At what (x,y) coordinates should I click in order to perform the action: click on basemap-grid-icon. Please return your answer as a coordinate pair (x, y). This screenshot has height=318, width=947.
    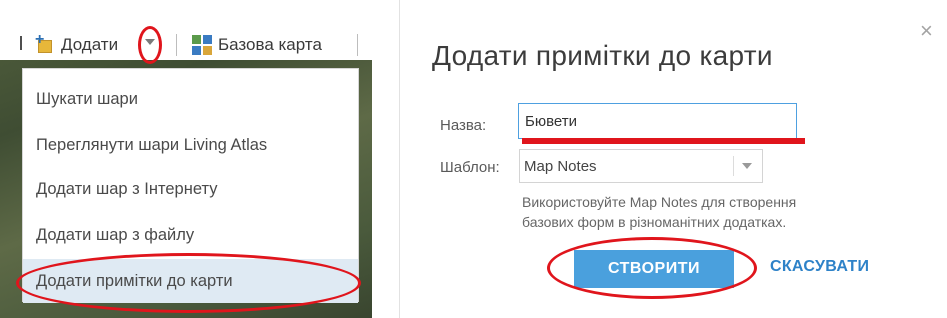
    Looking at the image, I should click on (202, 45).